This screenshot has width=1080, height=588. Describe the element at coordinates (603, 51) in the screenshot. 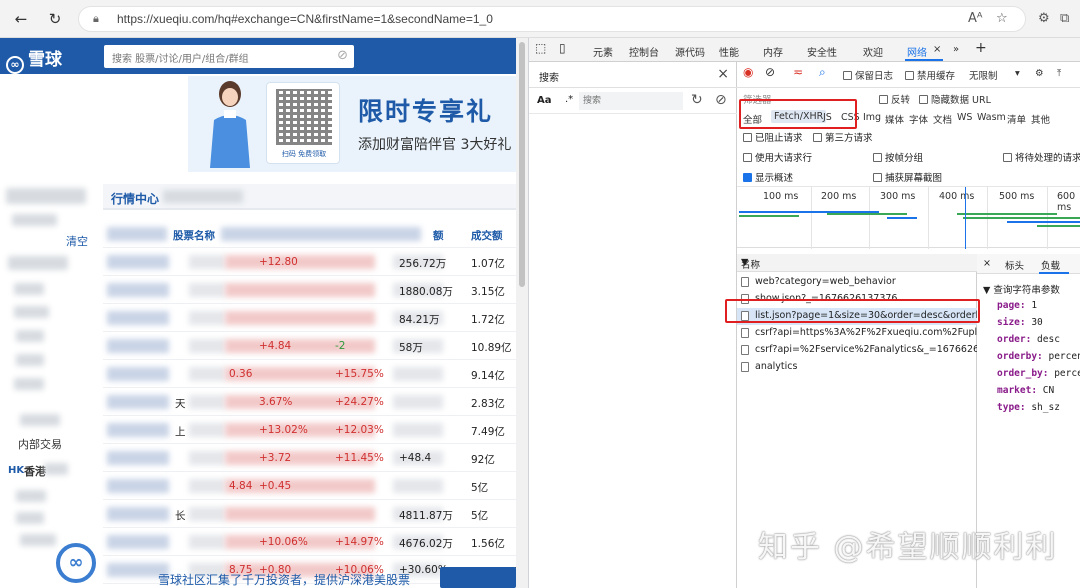

I see `tab-elements: 元素` at that location.